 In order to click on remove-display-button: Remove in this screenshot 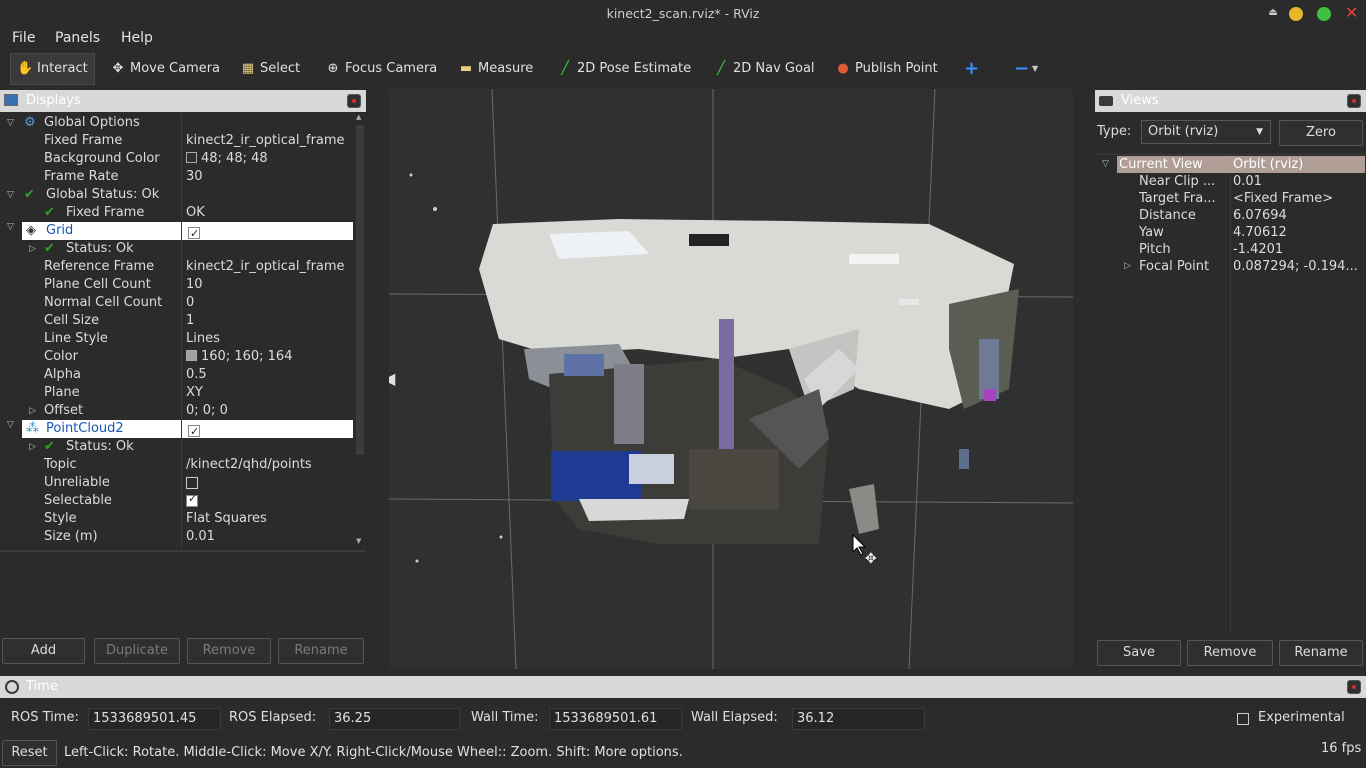, I will do `click(229, 651)`.